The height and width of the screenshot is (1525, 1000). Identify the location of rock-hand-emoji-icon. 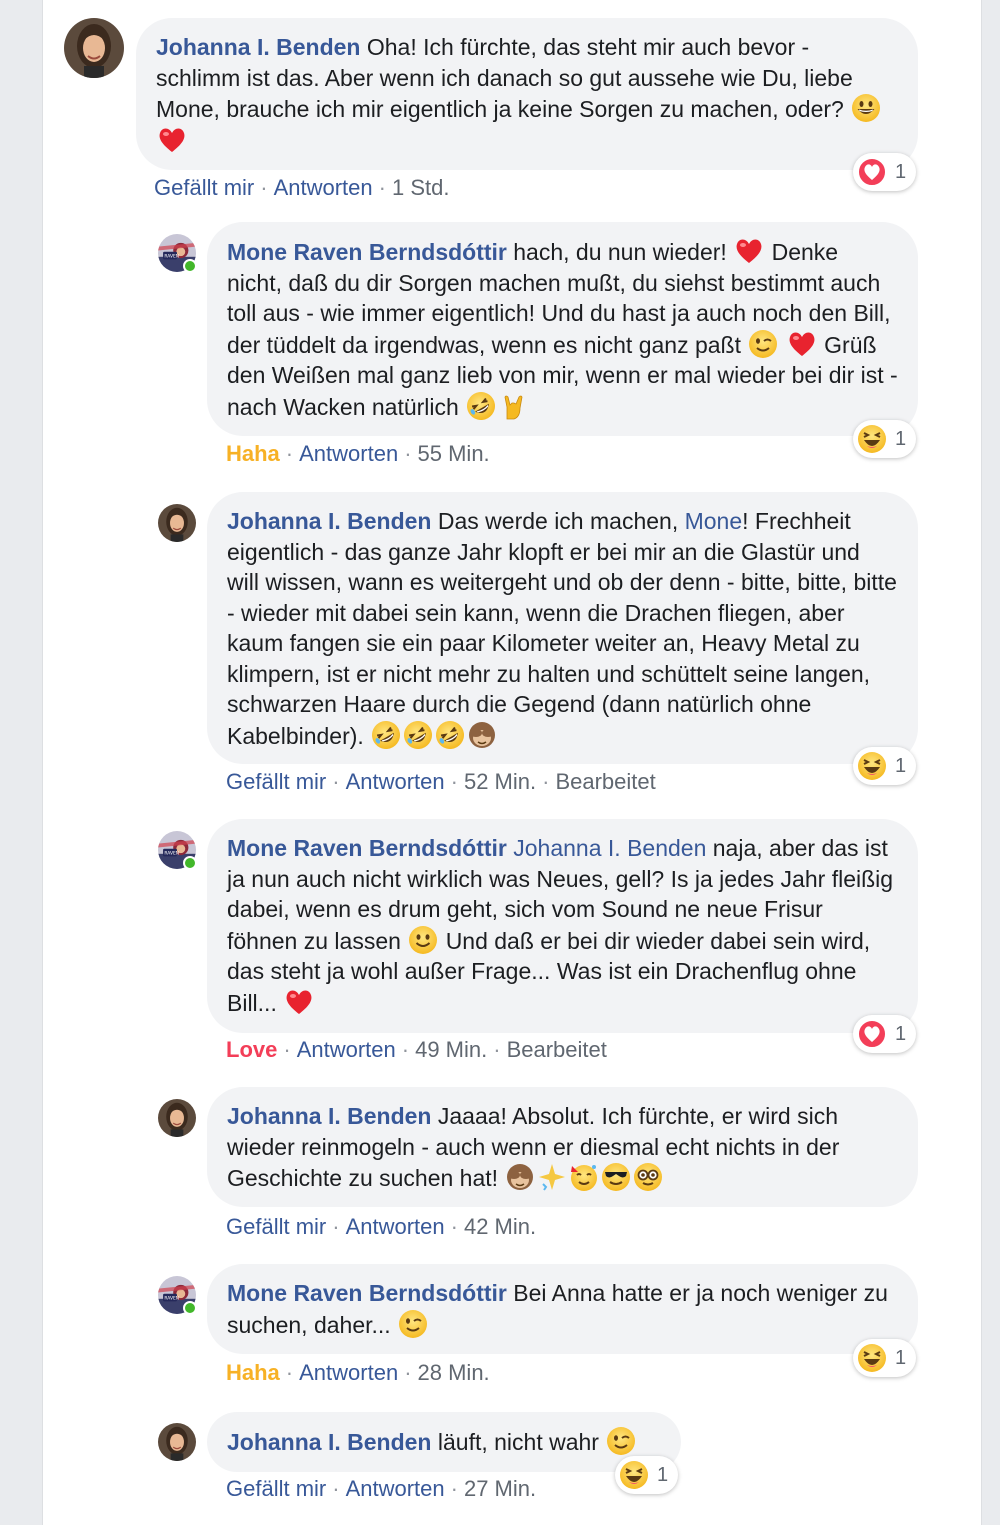
(513, 406).